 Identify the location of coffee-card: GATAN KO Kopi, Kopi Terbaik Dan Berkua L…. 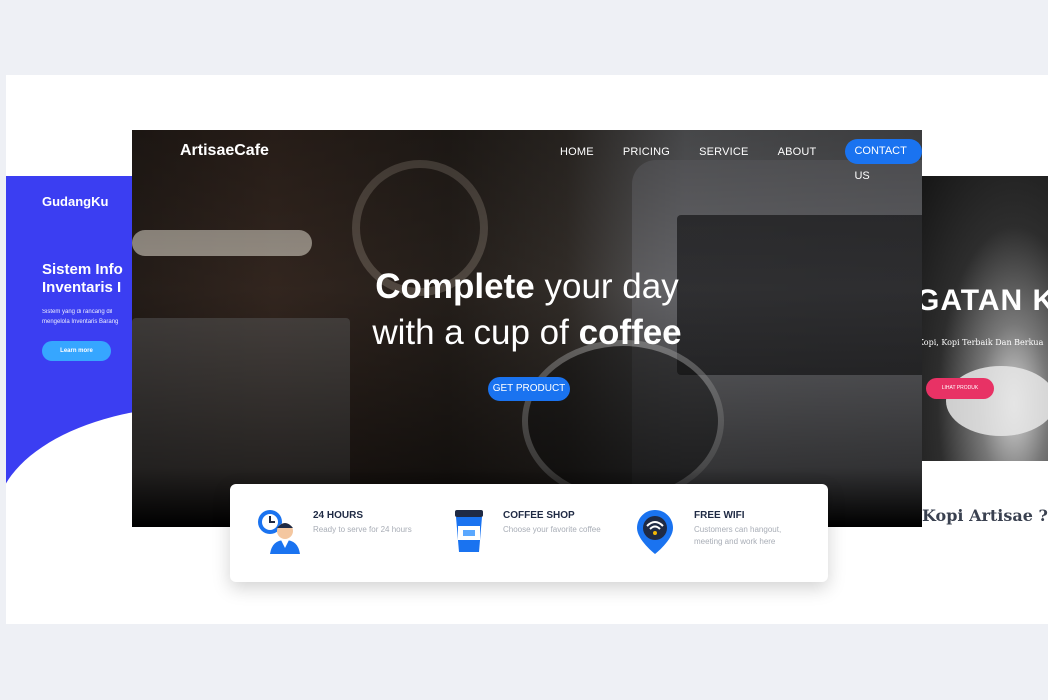
(982, 318).